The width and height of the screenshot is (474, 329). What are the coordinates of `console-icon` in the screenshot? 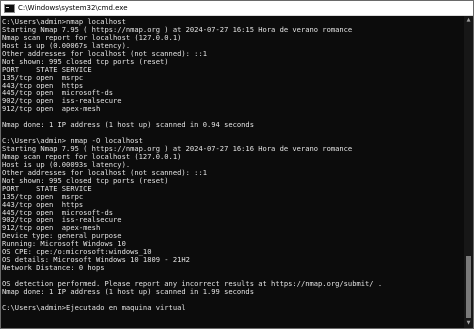 It's located at (9, 8).